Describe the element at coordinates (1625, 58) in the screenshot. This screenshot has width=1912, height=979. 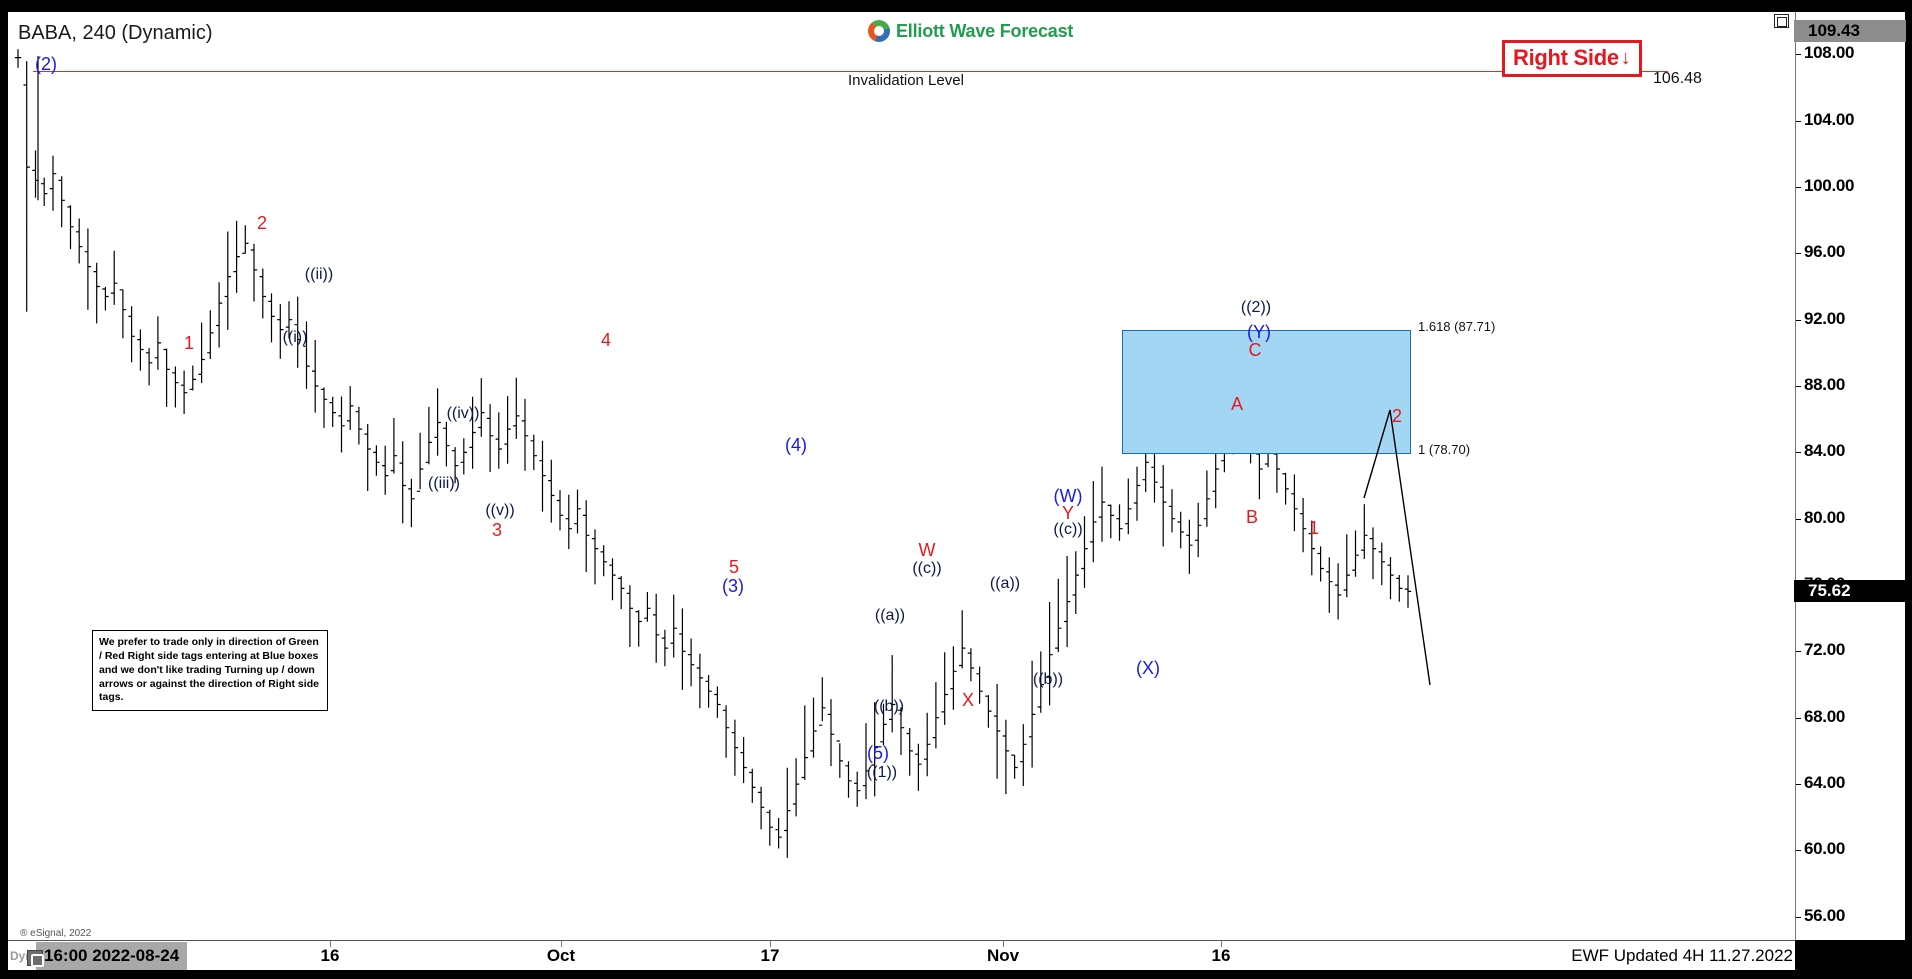
I see `arrow-down-icon: ↓` at that location.